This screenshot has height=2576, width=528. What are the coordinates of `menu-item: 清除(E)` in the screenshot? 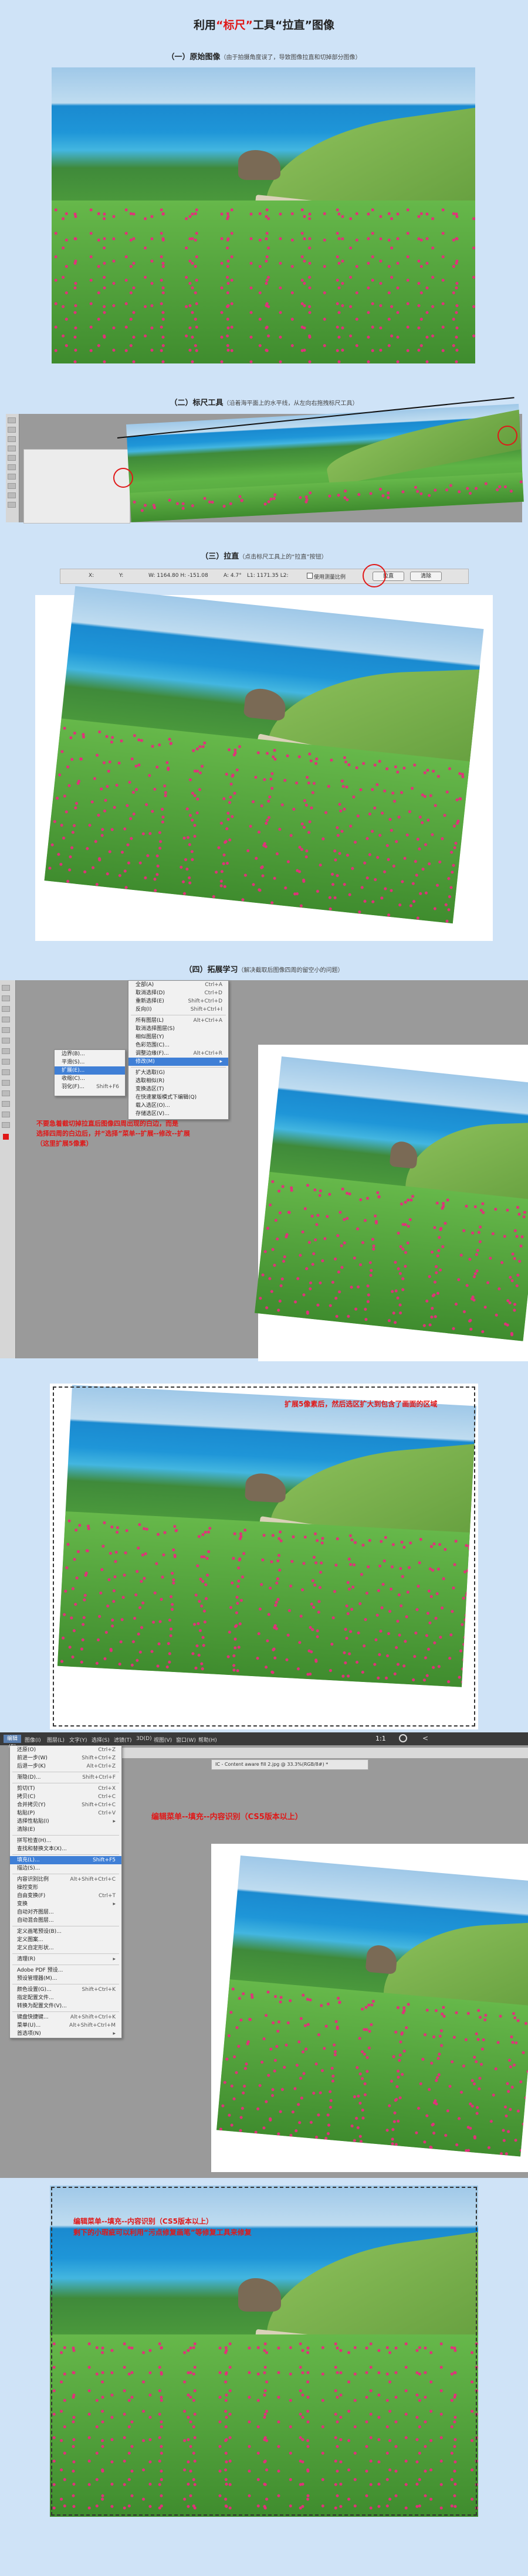 It's located at (65, 1830).